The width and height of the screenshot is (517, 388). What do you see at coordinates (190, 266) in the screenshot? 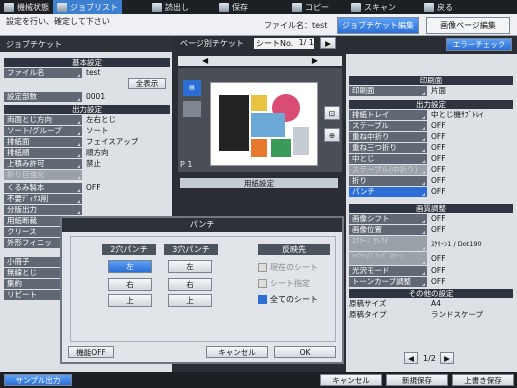
I see `three-hole-left-button: 左` at bounding box center [190, 266].